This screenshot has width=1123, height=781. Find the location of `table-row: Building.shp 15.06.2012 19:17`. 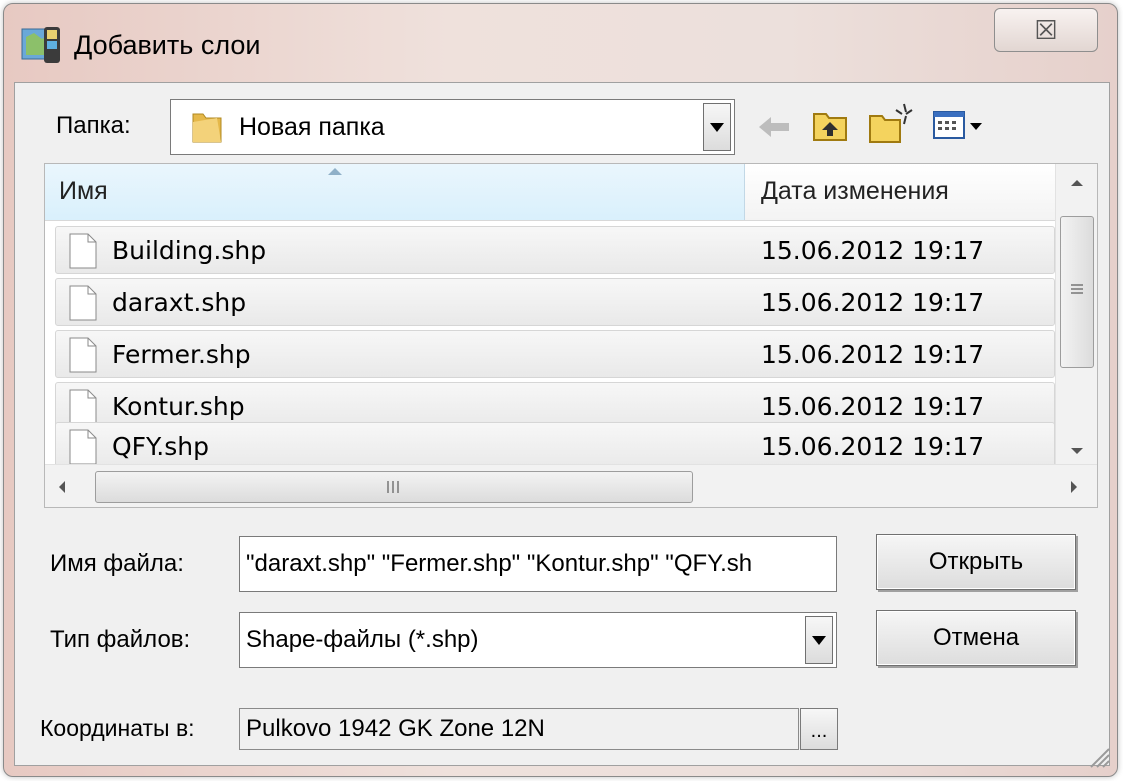

table-row: Building.shp 15.06.2012 19:17 is located at coordinates (555, 250).